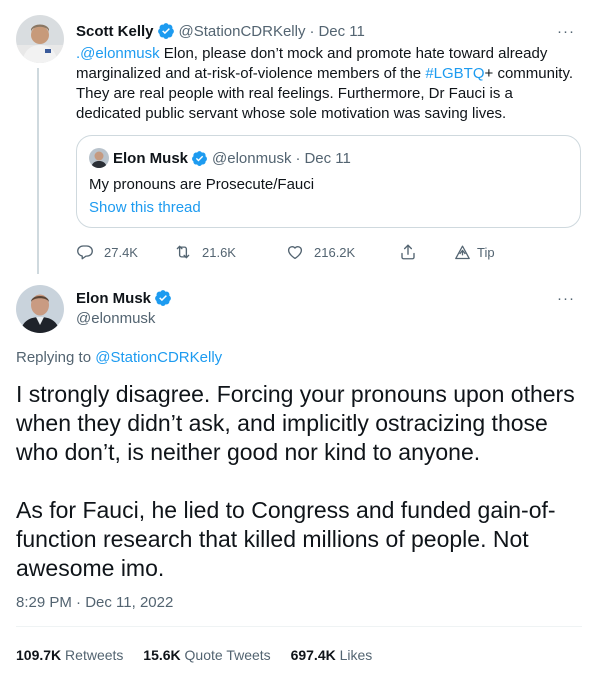  I want to click on quote-tweets-stat-count: 15.6K, so click(162, 655).